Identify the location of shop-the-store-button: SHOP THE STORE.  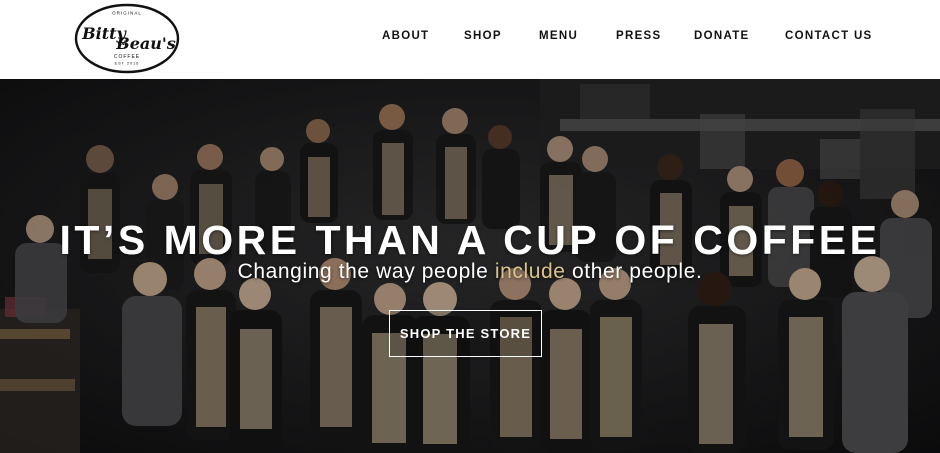
(465, 333).